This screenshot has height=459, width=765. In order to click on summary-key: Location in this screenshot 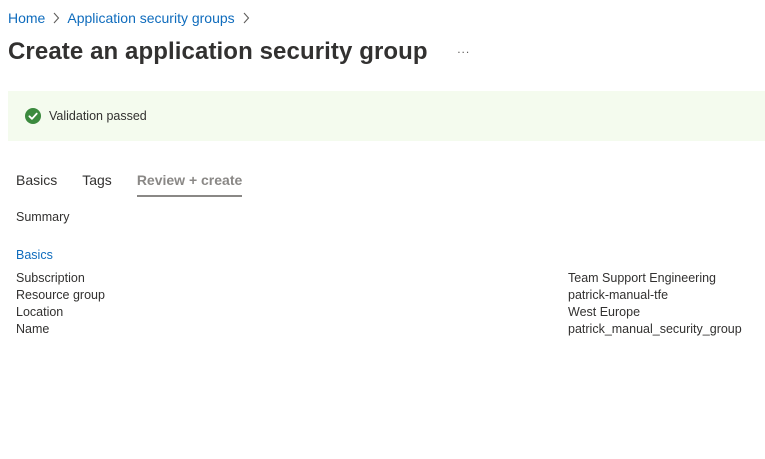, I will do `click(40, 312)`.